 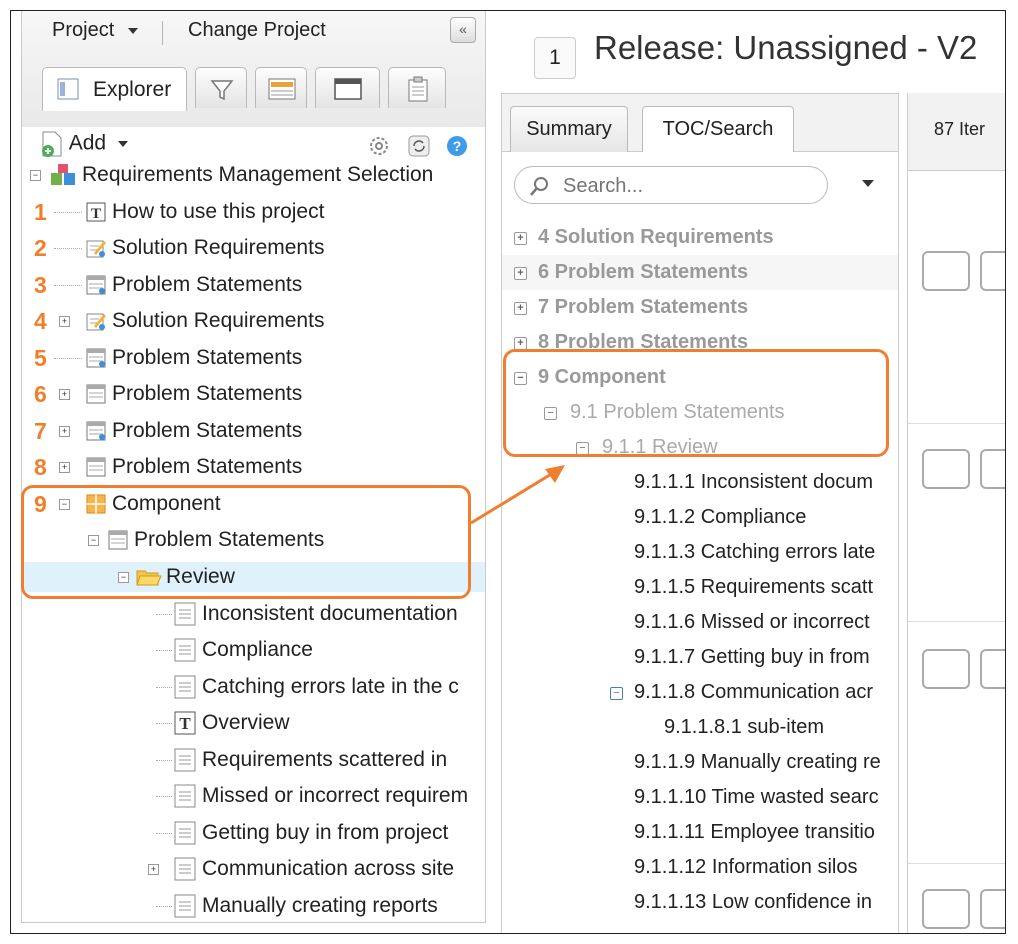 I want to click on toc-item: − 9.1.1.8 Communication acr, so click(x=700, y=692).